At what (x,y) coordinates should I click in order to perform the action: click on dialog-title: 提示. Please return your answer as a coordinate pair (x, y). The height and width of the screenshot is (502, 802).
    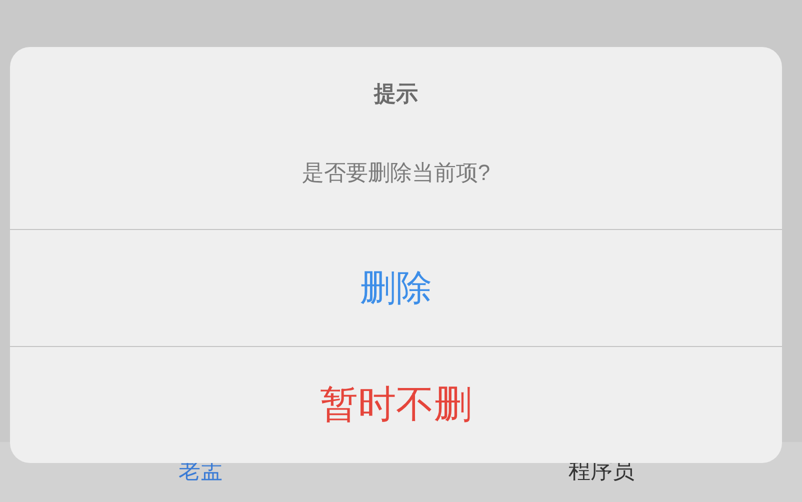
    Looking at the image, I should click on (396, 94).